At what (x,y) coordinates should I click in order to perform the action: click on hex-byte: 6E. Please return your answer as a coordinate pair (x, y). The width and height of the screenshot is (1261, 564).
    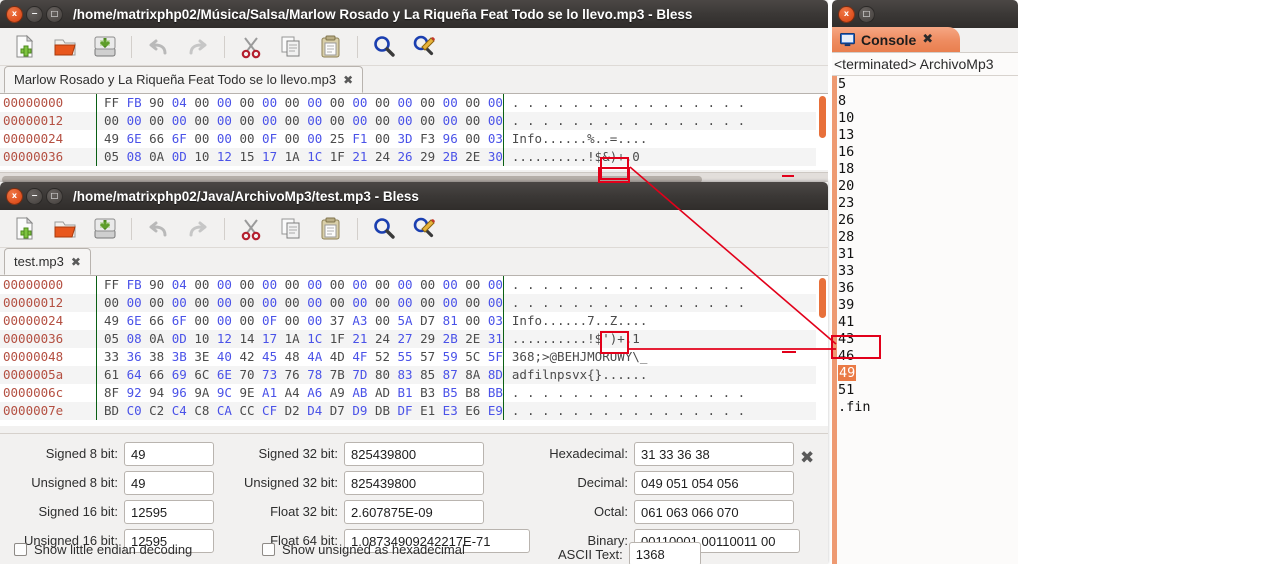
    Looking at the image, I should click on (228, 374).